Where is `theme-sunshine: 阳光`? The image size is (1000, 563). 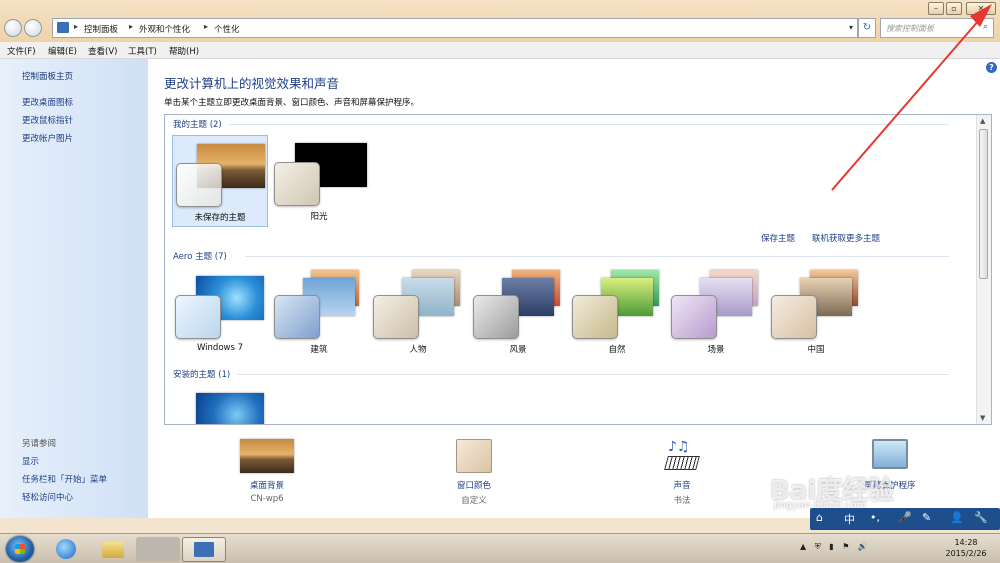
theme-sunshine: 阳光 is located at coordinates (319, 181).